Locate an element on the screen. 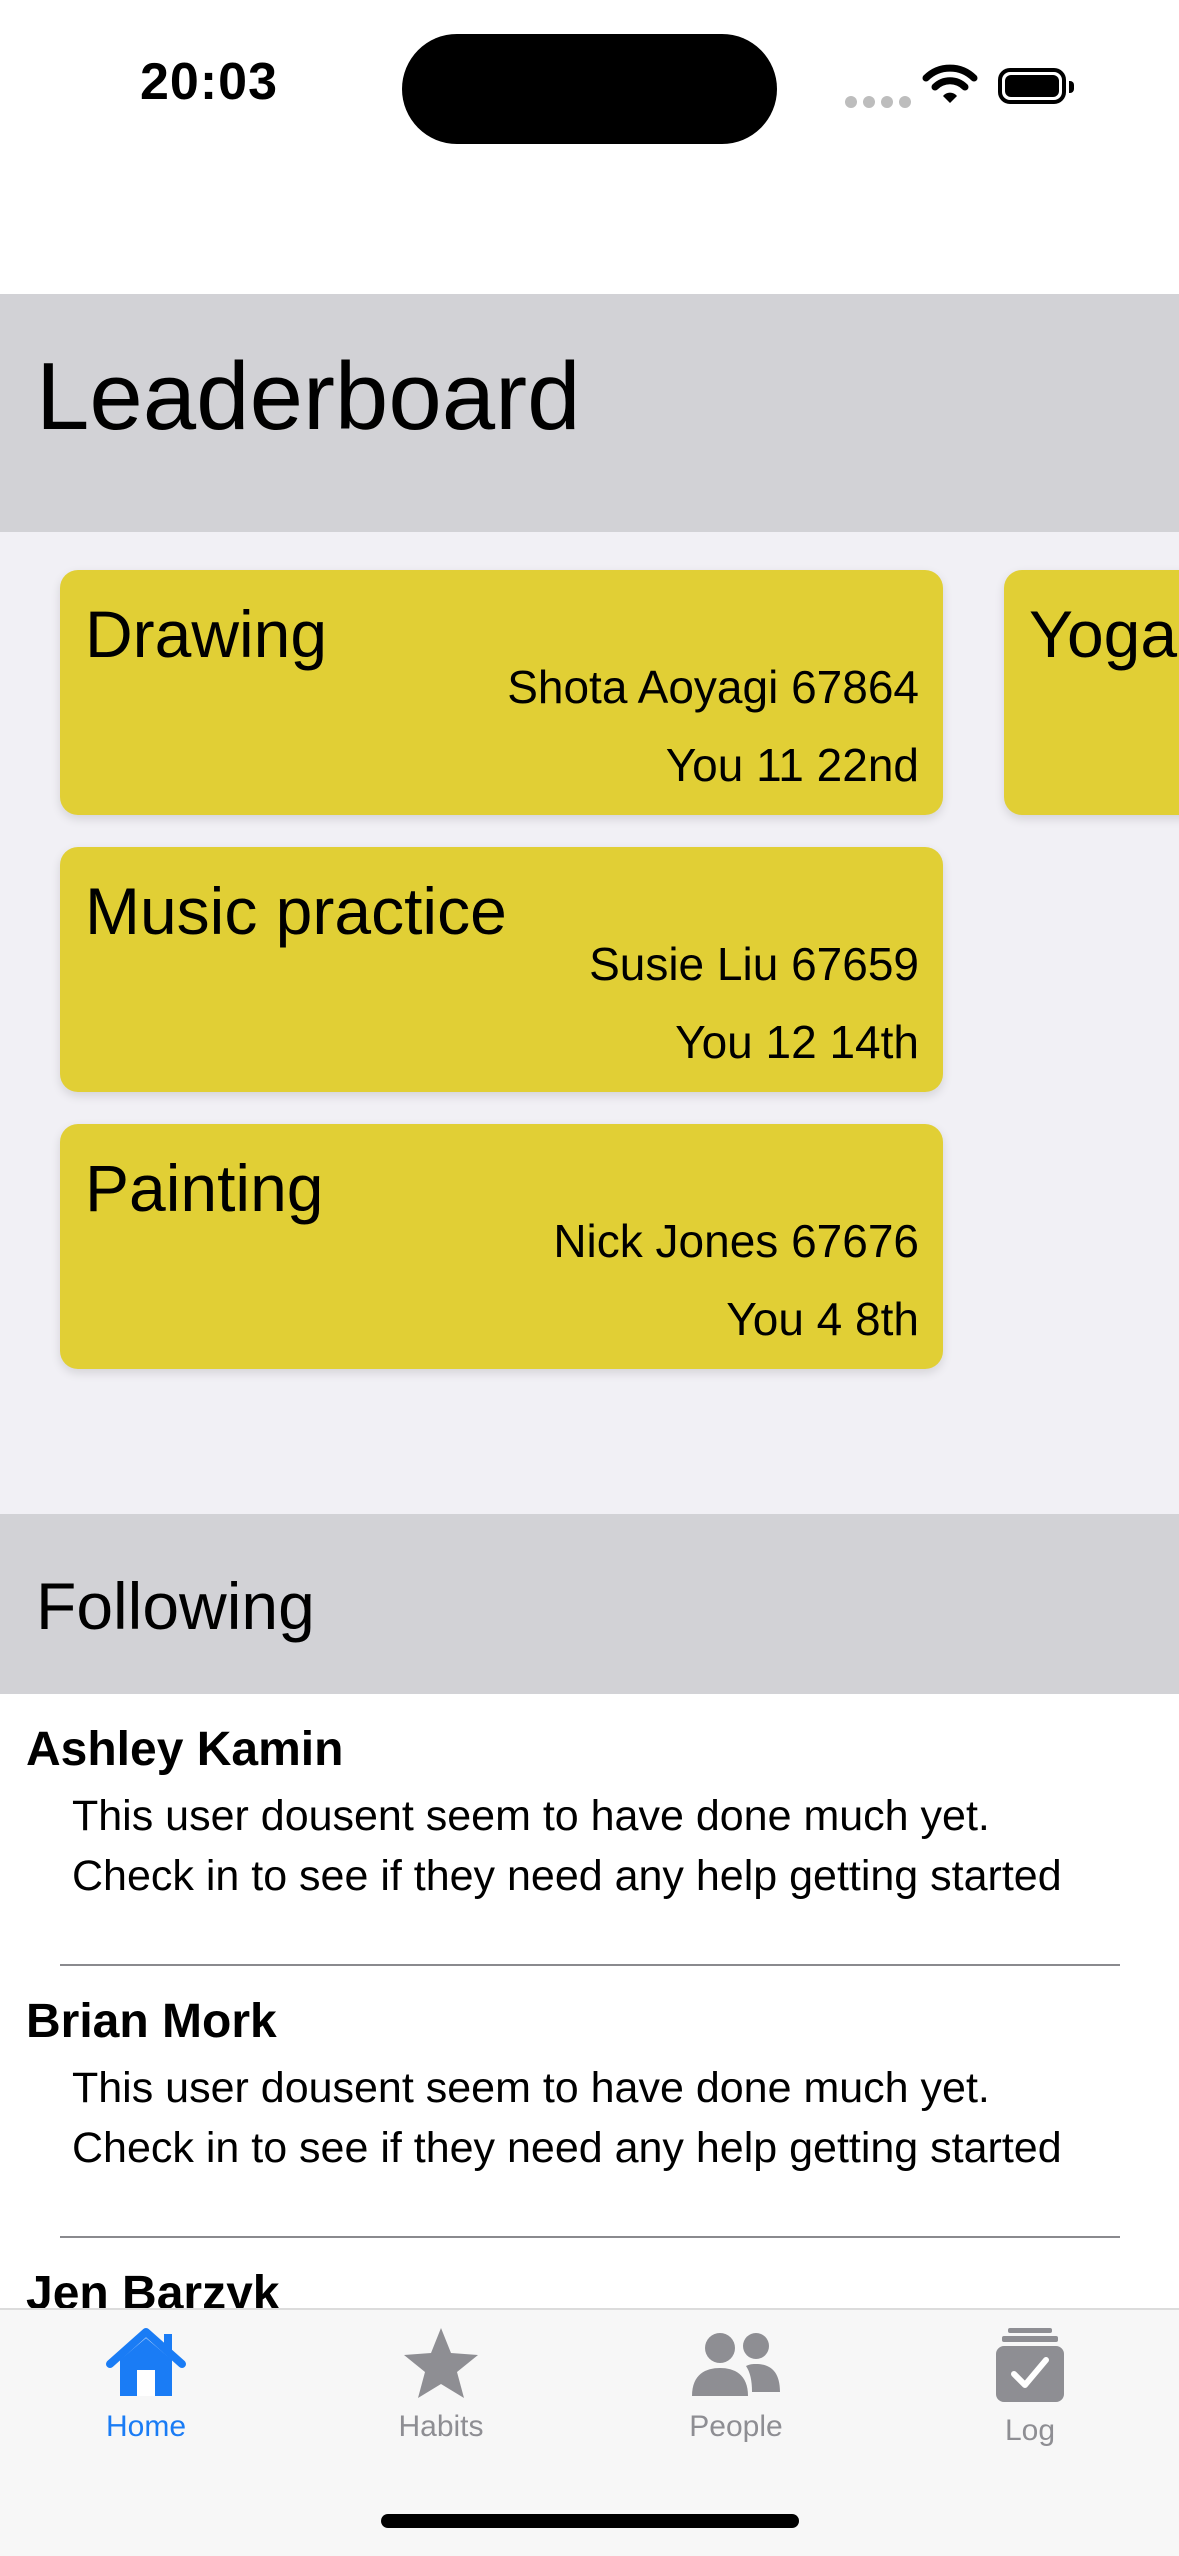 The width and height of the screenshot is (1179, 2556). star-icon is located at coordinates (441, 2363).